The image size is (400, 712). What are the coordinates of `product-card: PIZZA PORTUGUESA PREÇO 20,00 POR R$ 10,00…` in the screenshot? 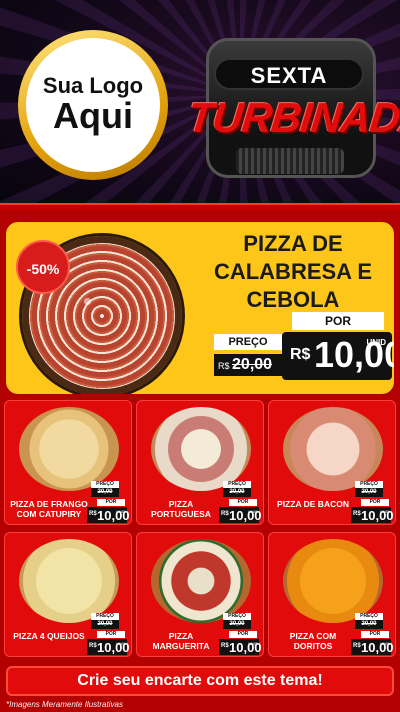 It's located at (200, 462).